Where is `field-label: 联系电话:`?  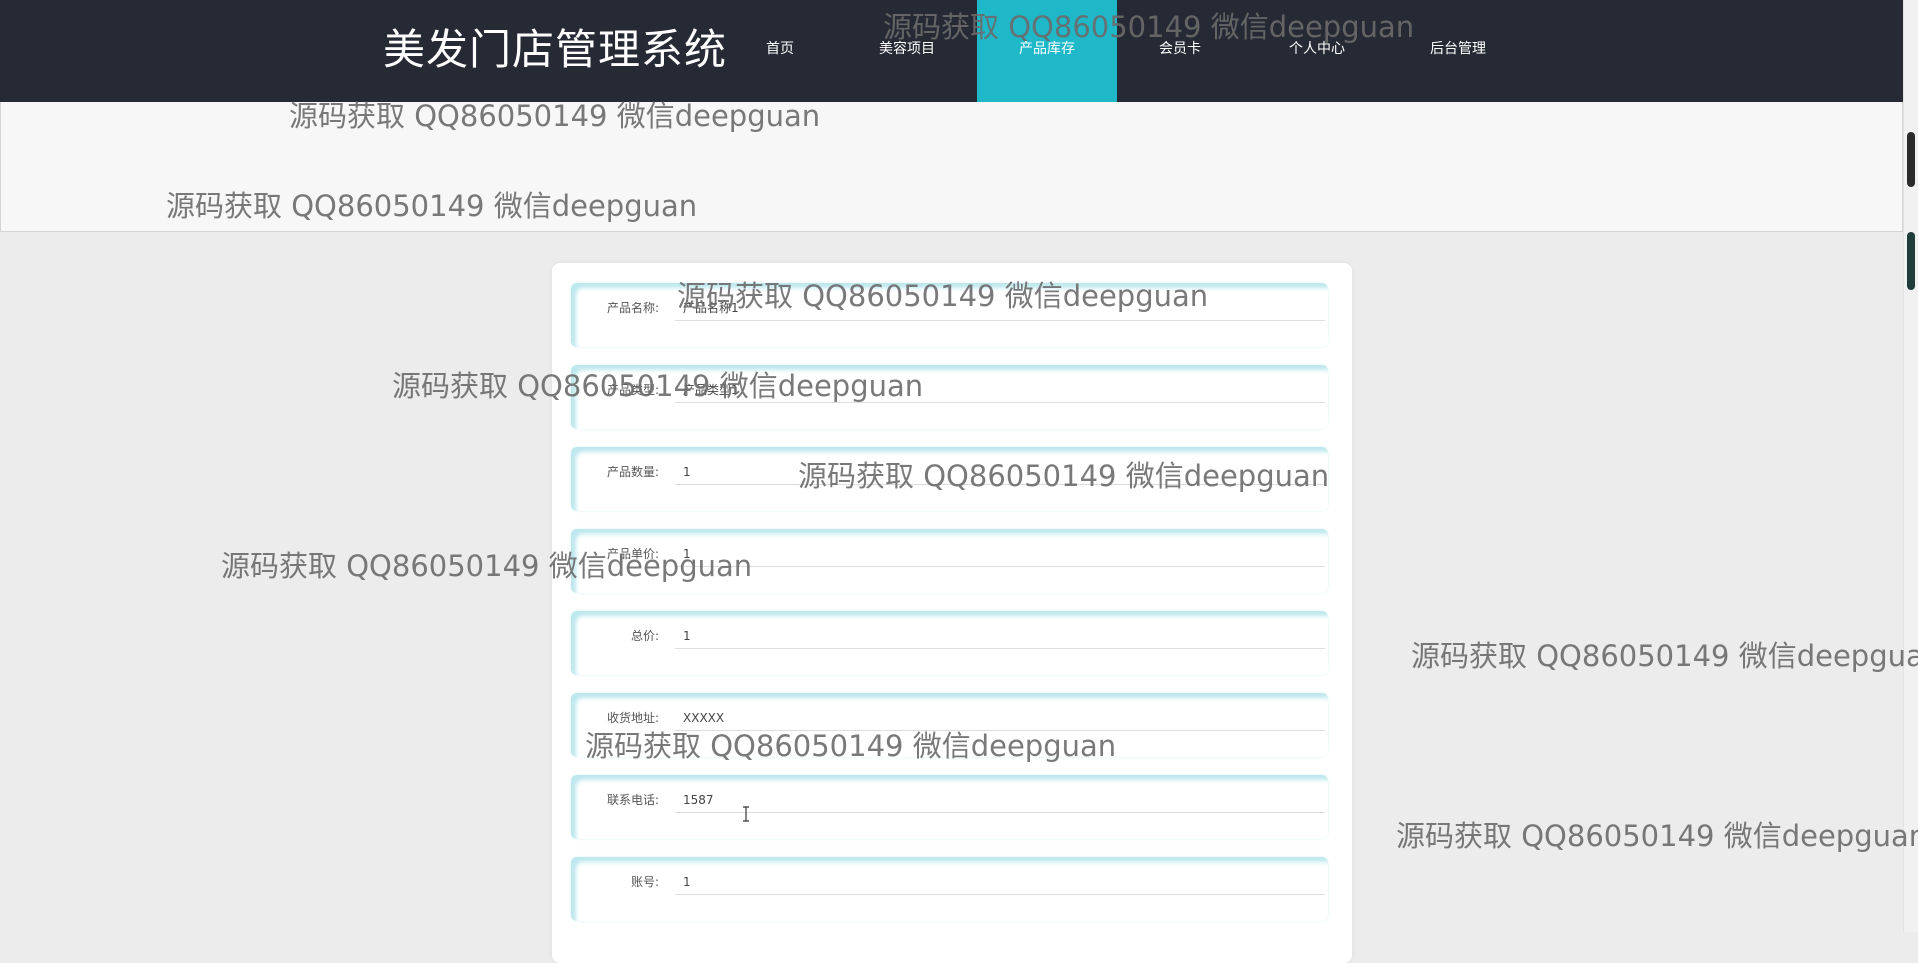
field-label: 联系电话: is located at coordinates (632, 800).